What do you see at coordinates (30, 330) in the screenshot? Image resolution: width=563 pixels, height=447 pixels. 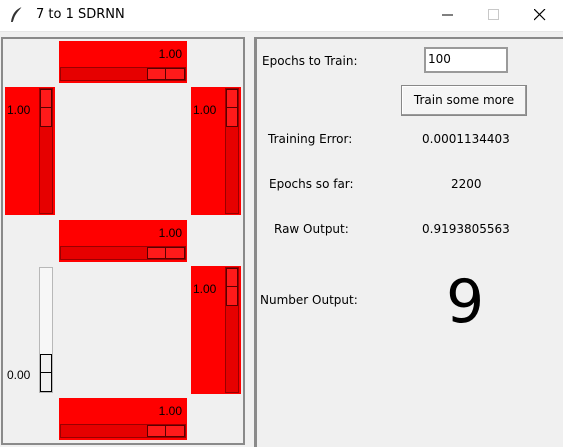 I see `segment-lower-left-scale: 0.00` at bounding box center [30, 330].